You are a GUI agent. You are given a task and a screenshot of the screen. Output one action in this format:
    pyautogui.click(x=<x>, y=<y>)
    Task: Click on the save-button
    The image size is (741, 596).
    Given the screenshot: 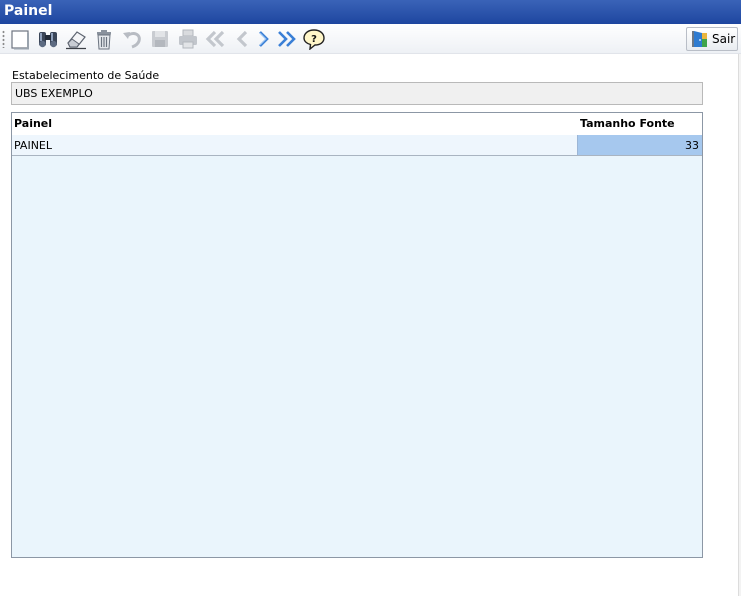 What is the action you would take?
    pyautogui.click(x=160, y=39)
    